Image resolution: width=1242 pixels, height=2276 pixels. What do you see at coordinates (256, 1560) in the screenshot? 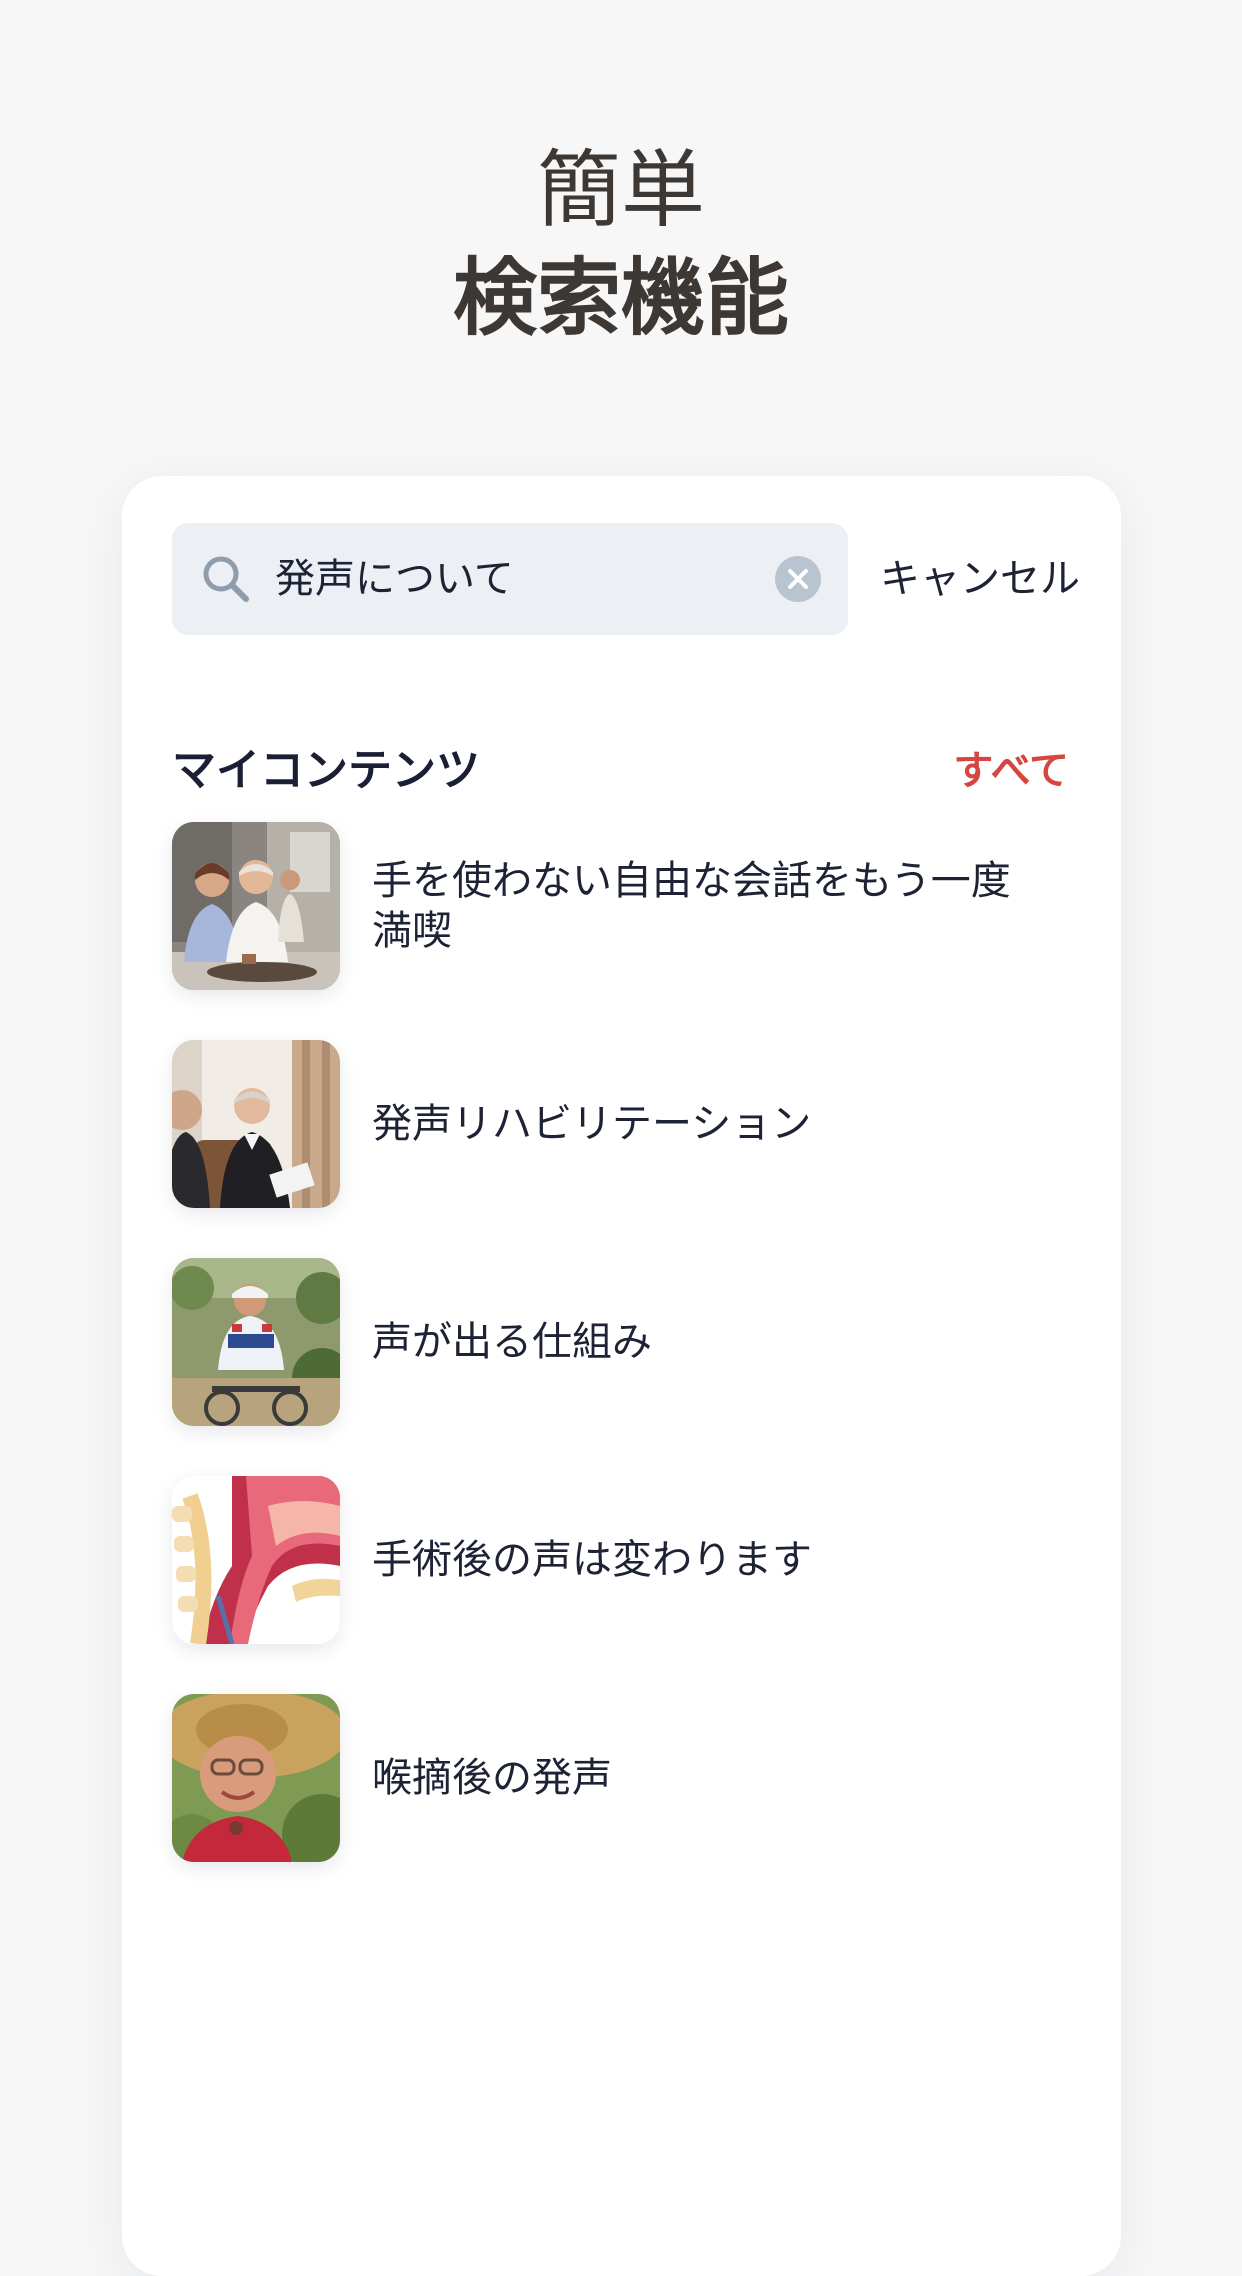
I see `throat-anatomy-thumbnail` at bounding box center [256, 1560].